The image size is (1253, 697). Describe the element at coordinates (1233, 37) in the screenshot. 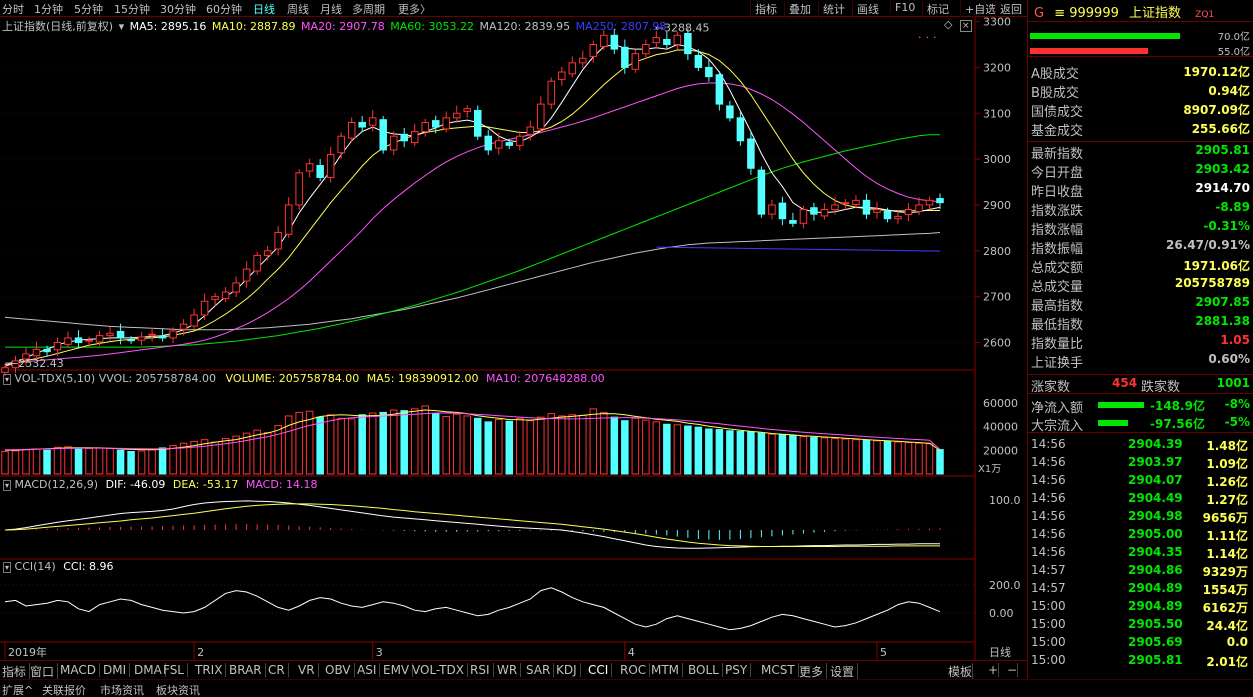

I see `bar1-label: 70.0亿` at that location.